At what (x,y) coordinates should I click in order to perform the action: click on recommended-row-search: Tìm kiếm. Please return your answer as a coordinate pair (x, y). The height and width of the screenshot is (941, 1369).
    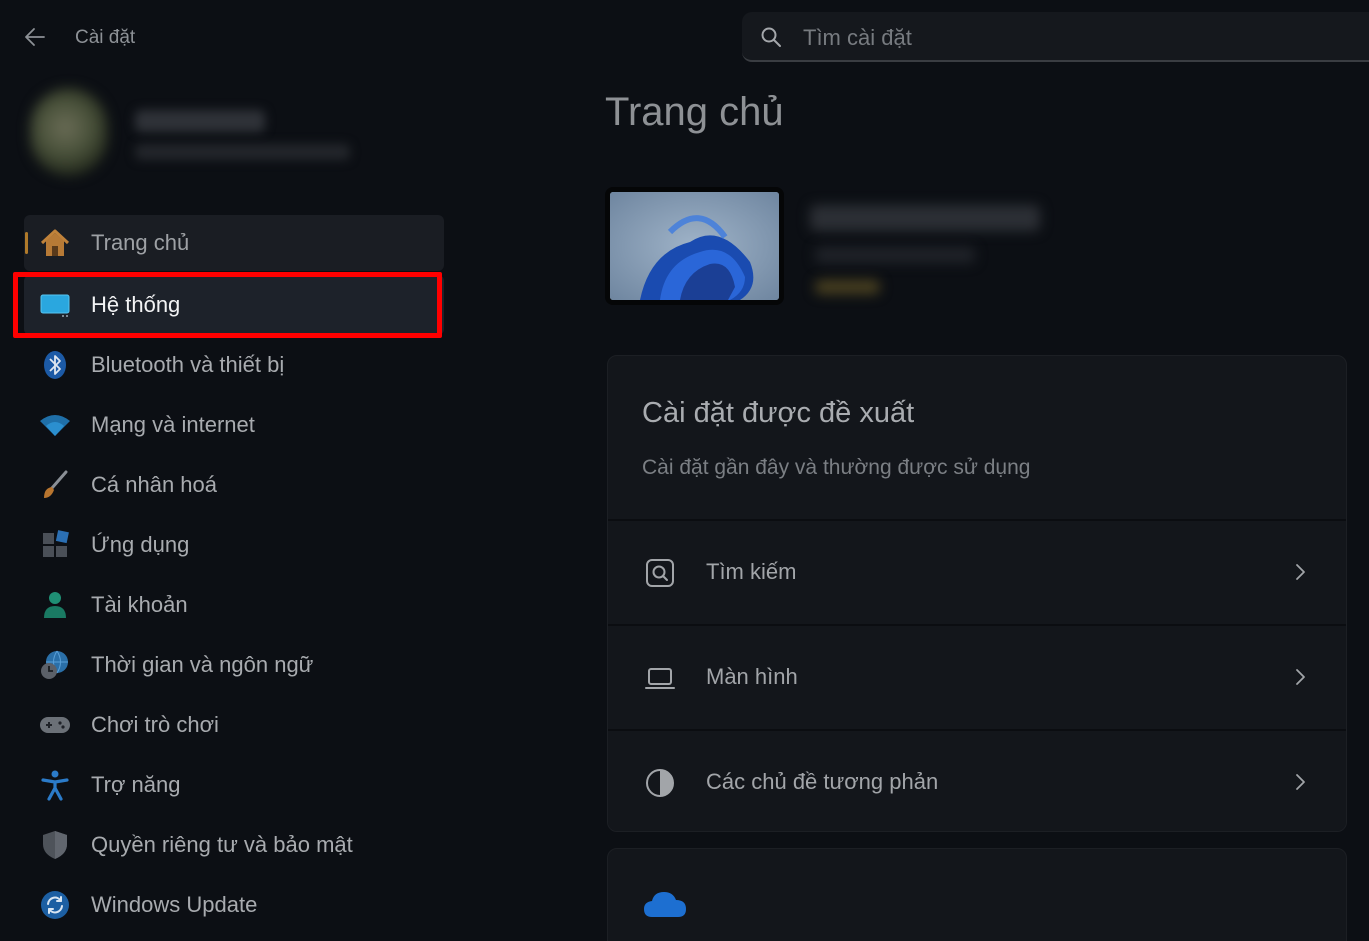
    Looking at the image, I should click on (977, 570).